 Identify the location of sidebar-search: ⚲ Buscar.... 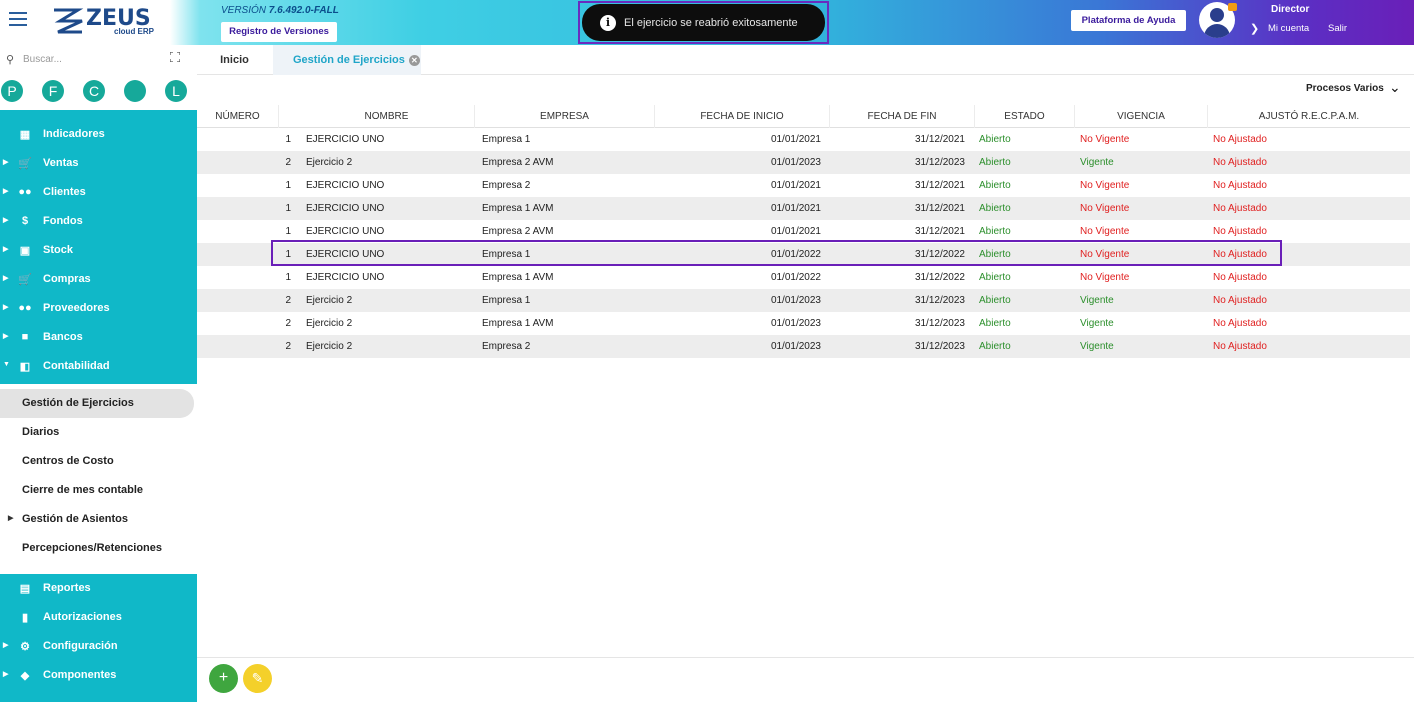
(96, 61).